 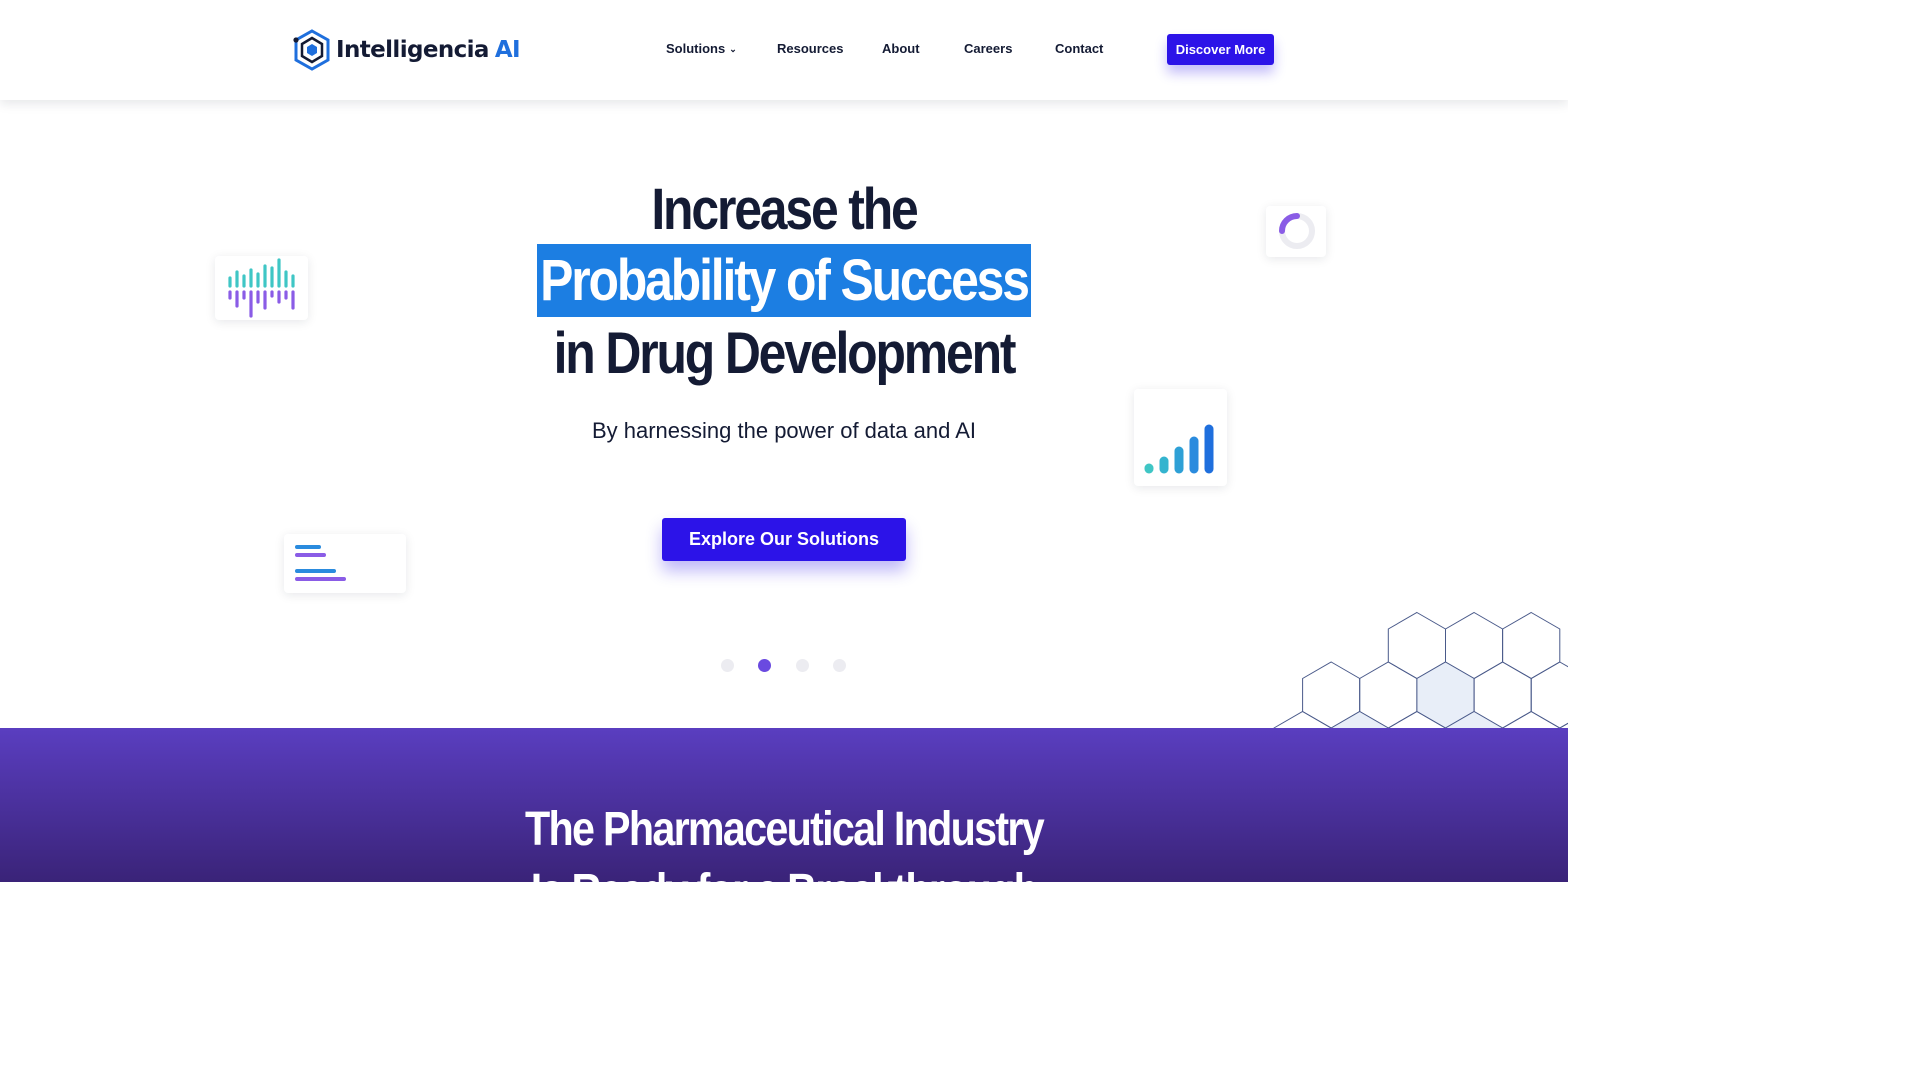 What do you see at coordinates (784, 209) in the screenshot?
I see `hero-title-line1: Increase the` at bounding box center [784, 209].